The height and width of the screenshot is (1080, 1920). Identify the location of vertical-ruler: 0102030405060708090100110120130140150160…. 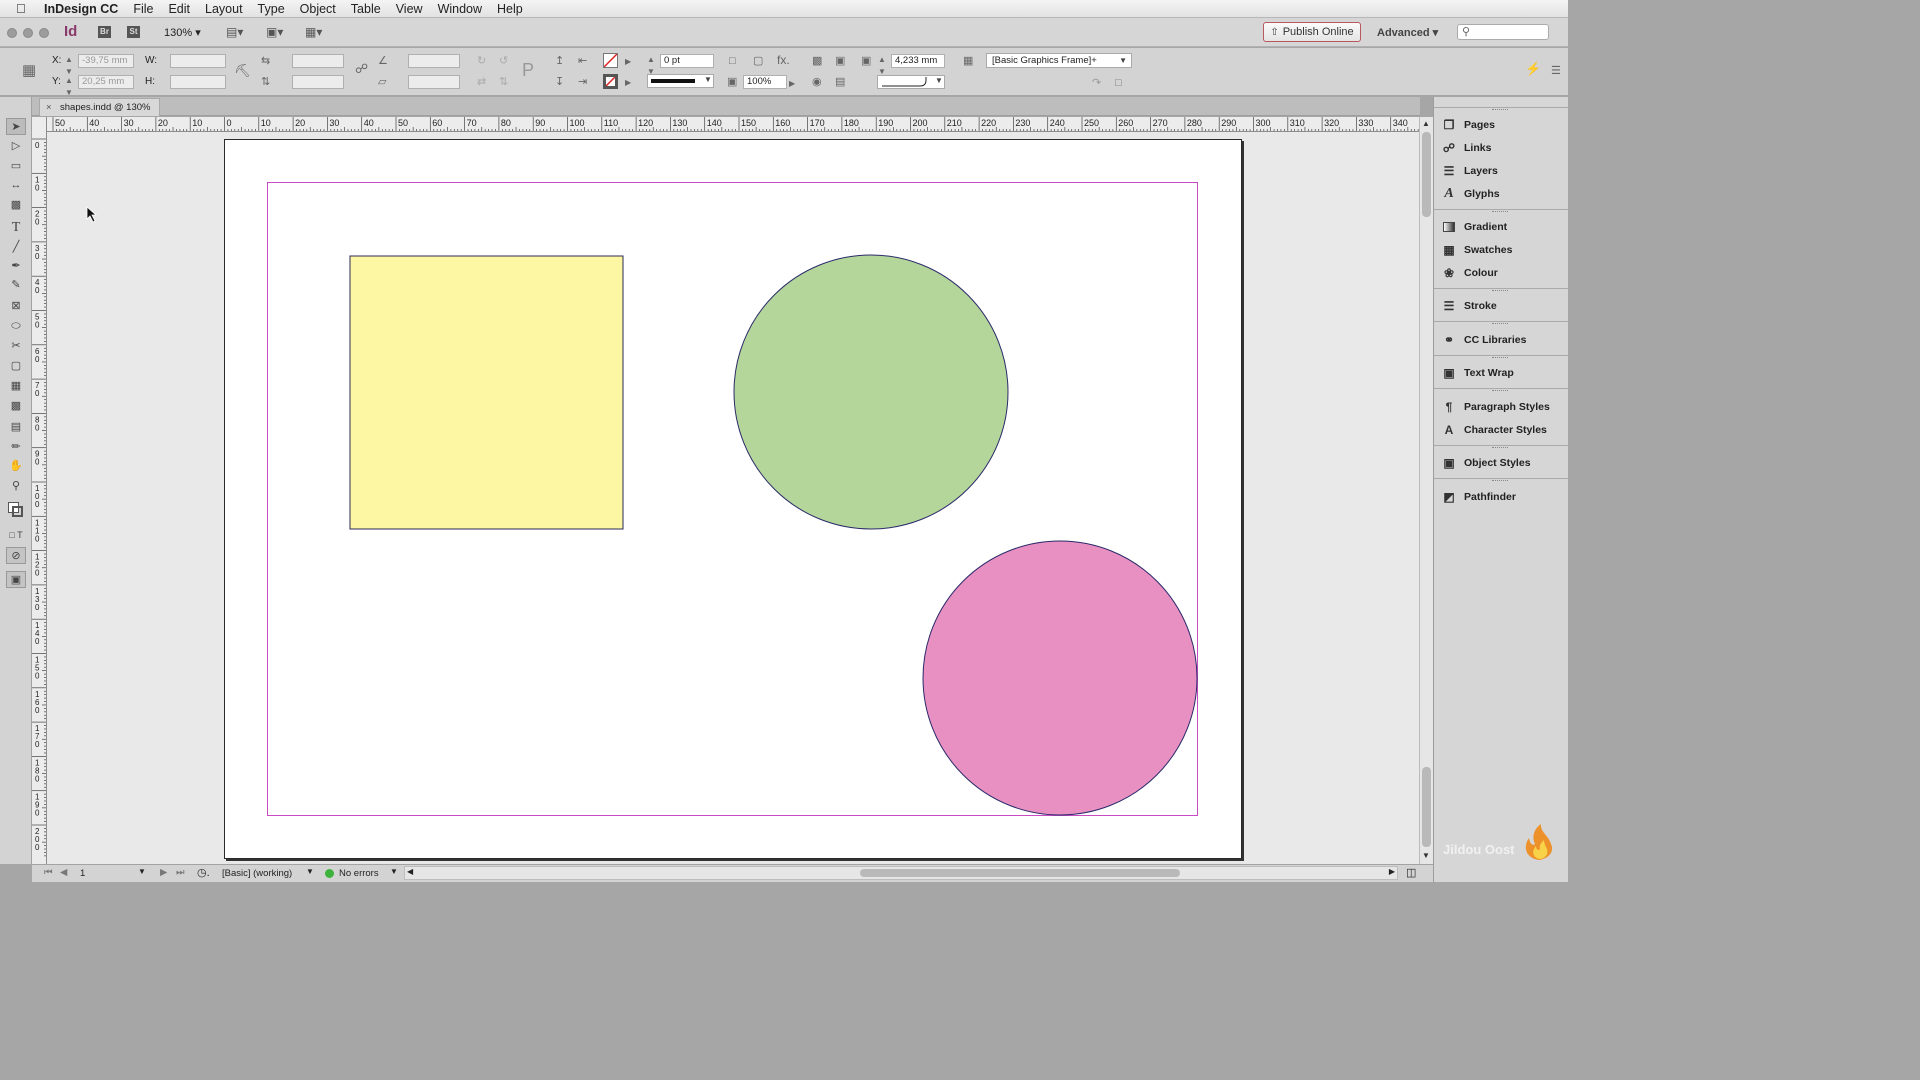
(39, 490).